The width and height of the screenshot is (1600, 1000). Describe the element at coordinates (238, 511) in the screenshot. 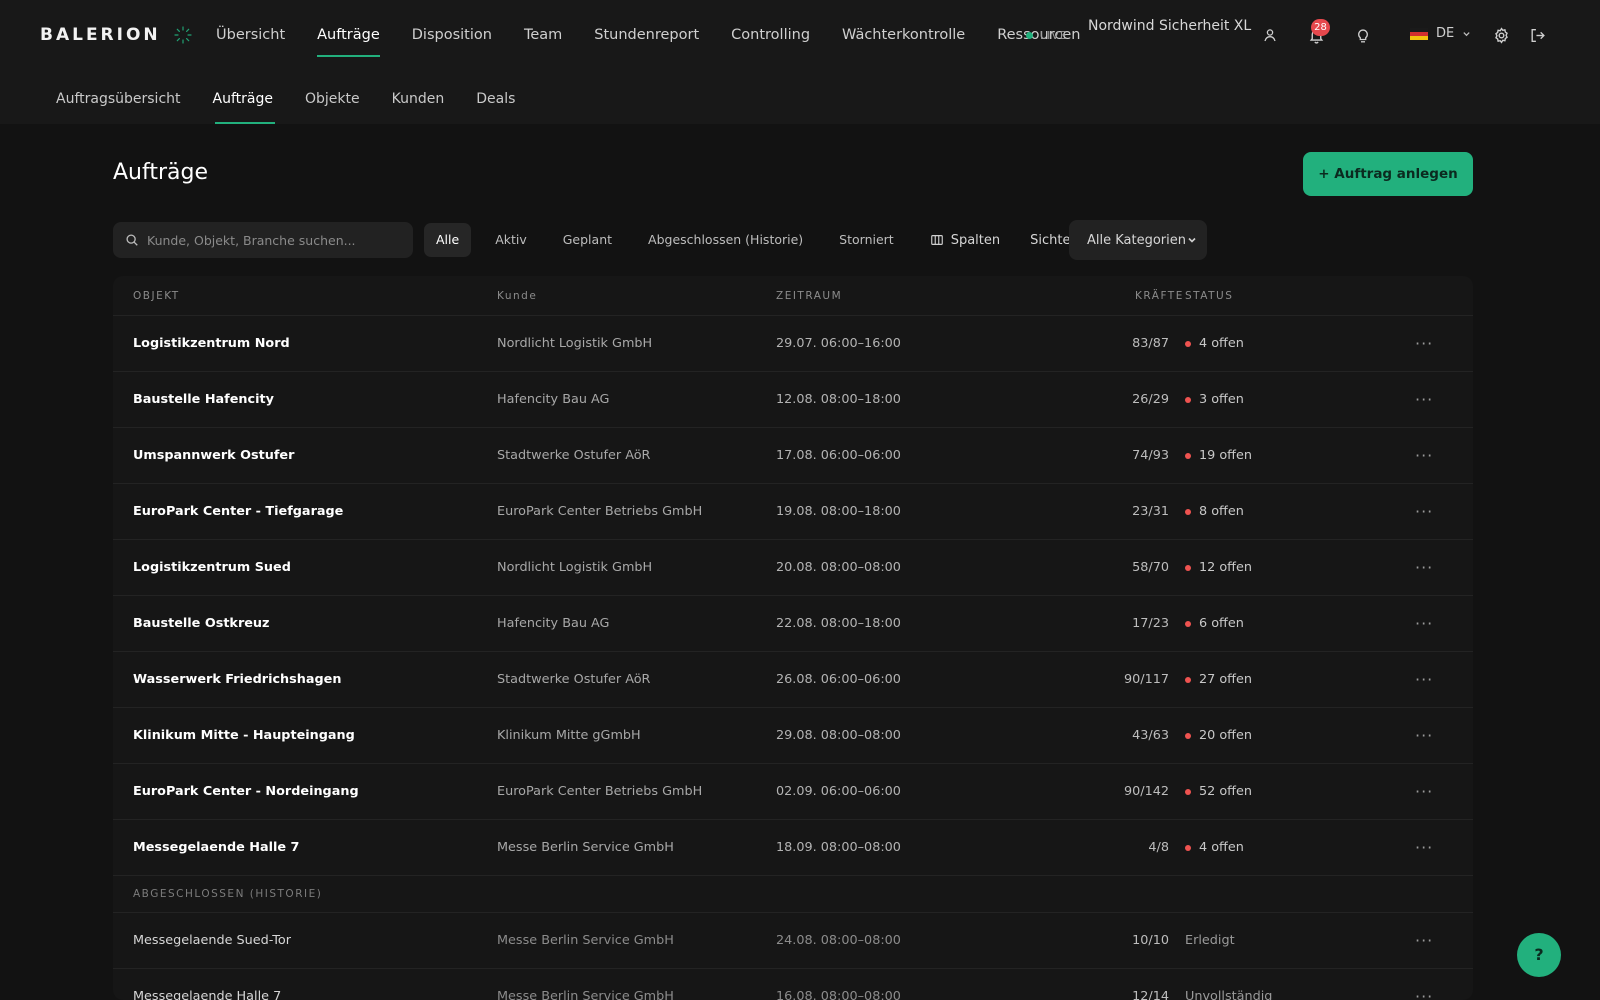

I see `cell-objekt: EuroPark Center - Tiefgarage` at that location.